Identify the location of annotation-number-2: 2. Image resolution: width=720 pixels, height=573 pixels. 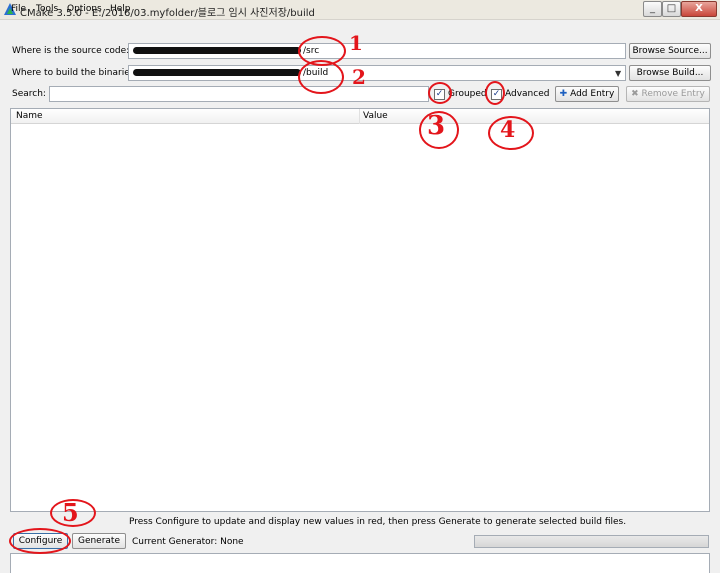
(359, 77).